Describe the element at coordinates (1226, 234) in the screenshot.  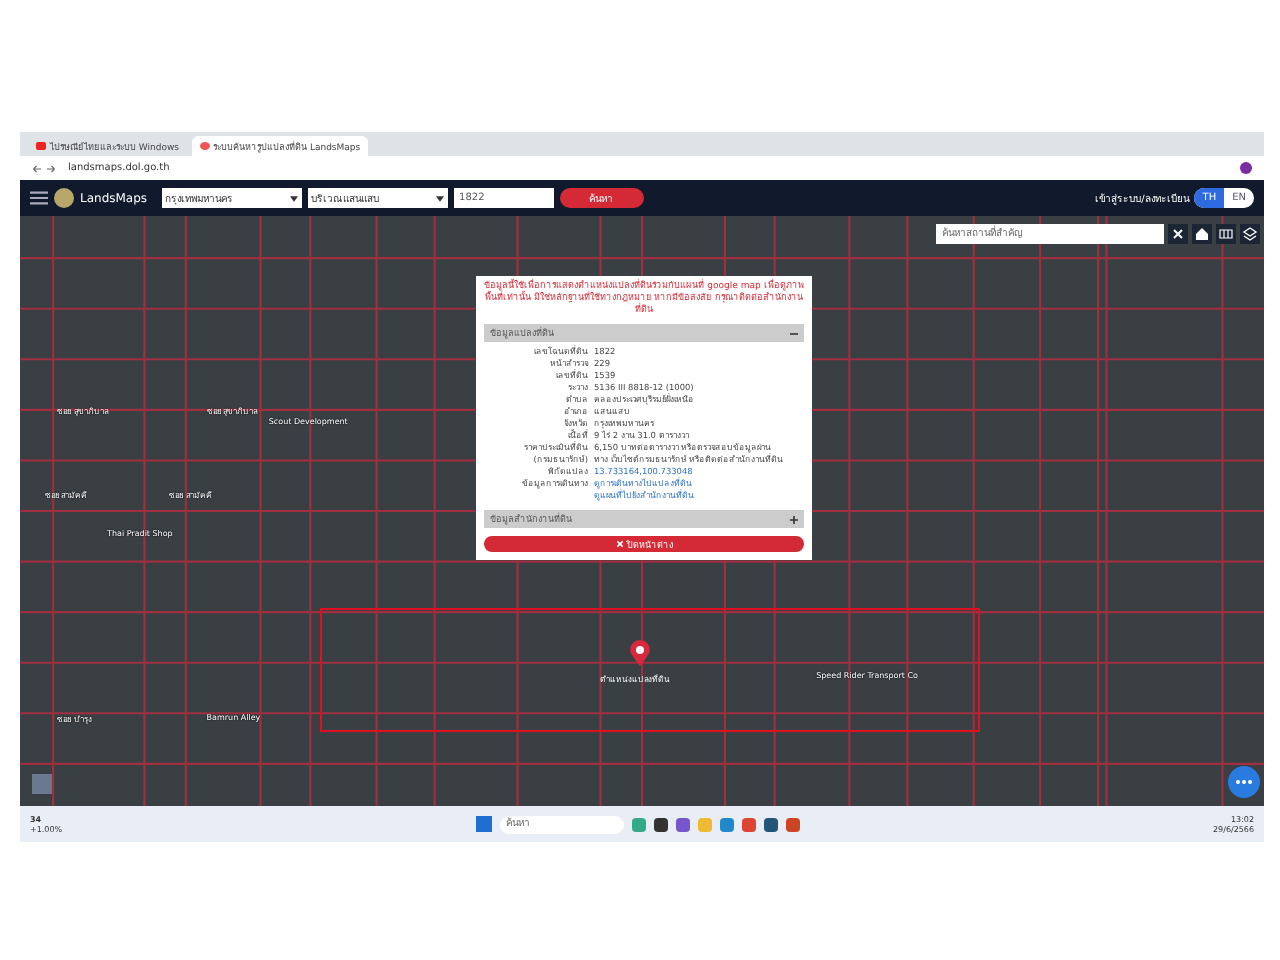
I see `ruler-icon` at that location.